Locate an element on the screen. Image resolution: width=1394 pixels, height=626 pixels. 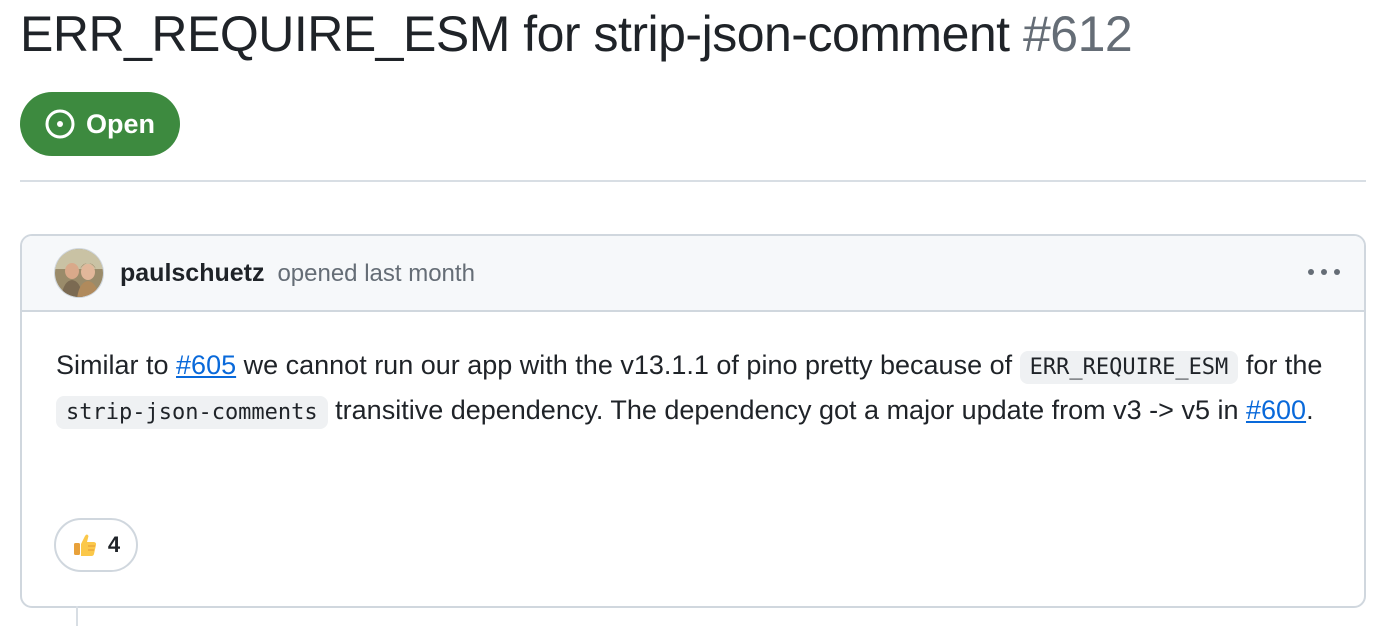
inline-code: ERR_REQUIRE_ESM is located at coordinates (1129, 367).